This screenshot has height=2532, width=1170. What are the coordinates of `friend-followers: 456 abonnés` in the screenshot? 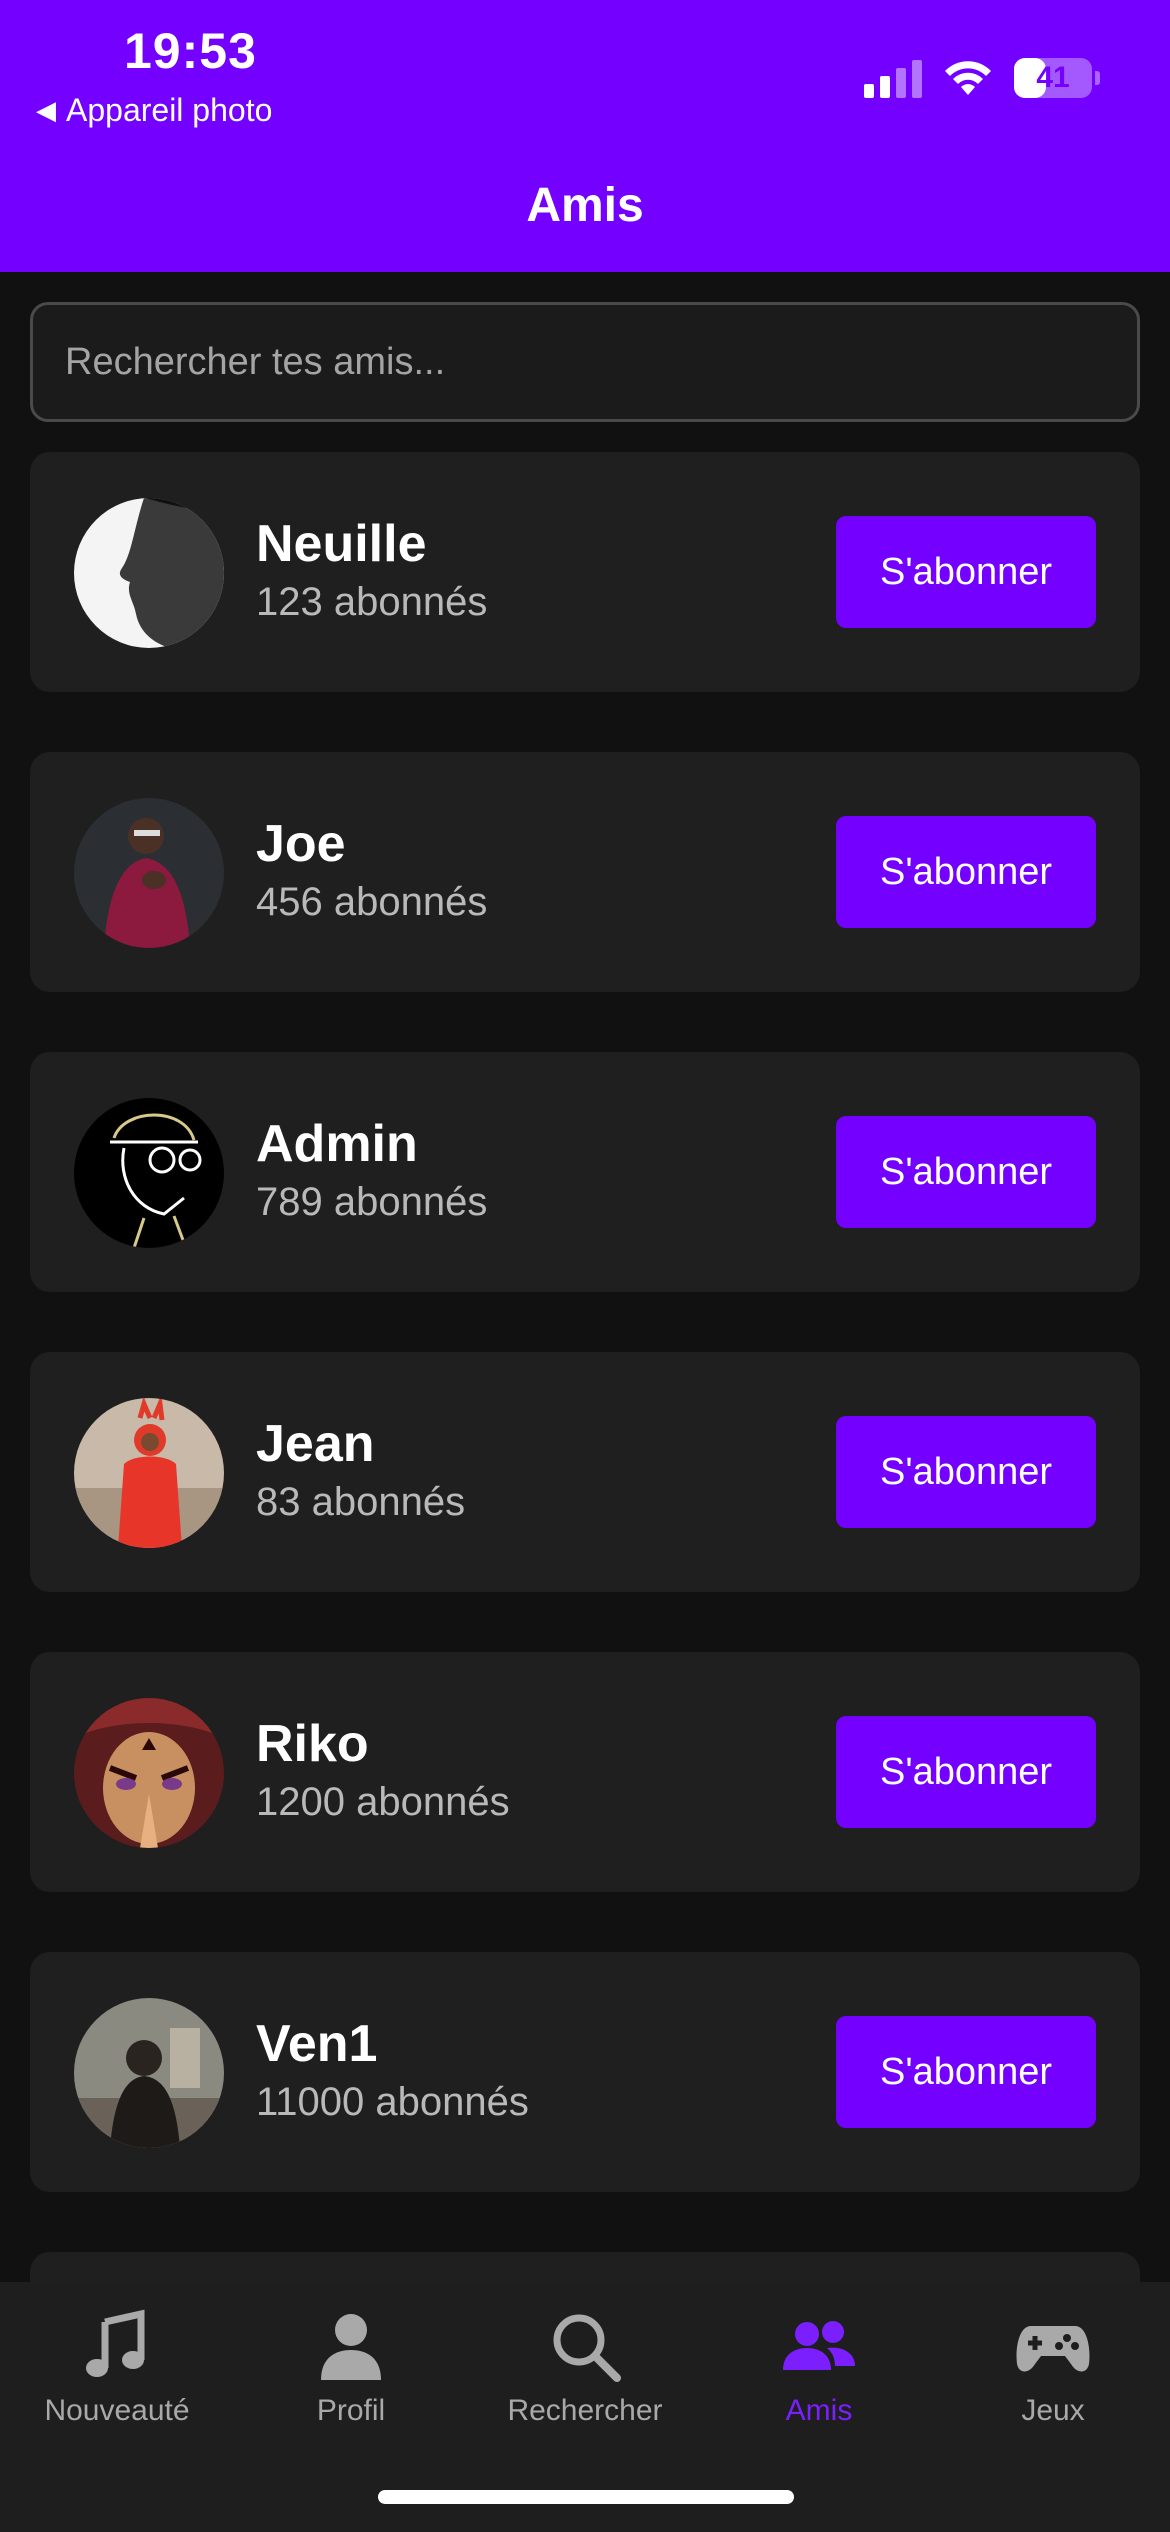 It's located at (372, 902).